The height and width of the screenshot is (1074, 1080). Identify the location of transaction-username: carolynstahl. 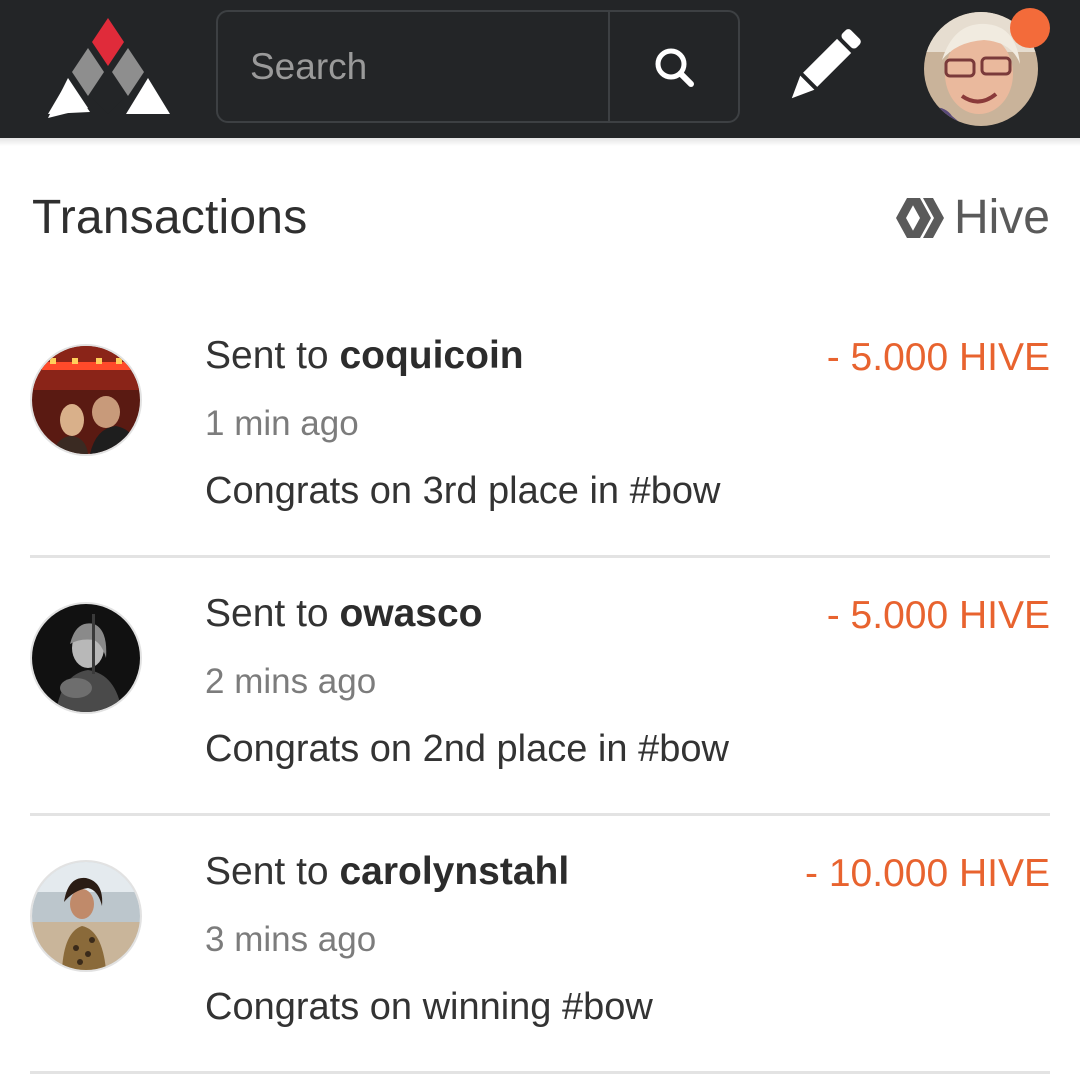
(454, 871).